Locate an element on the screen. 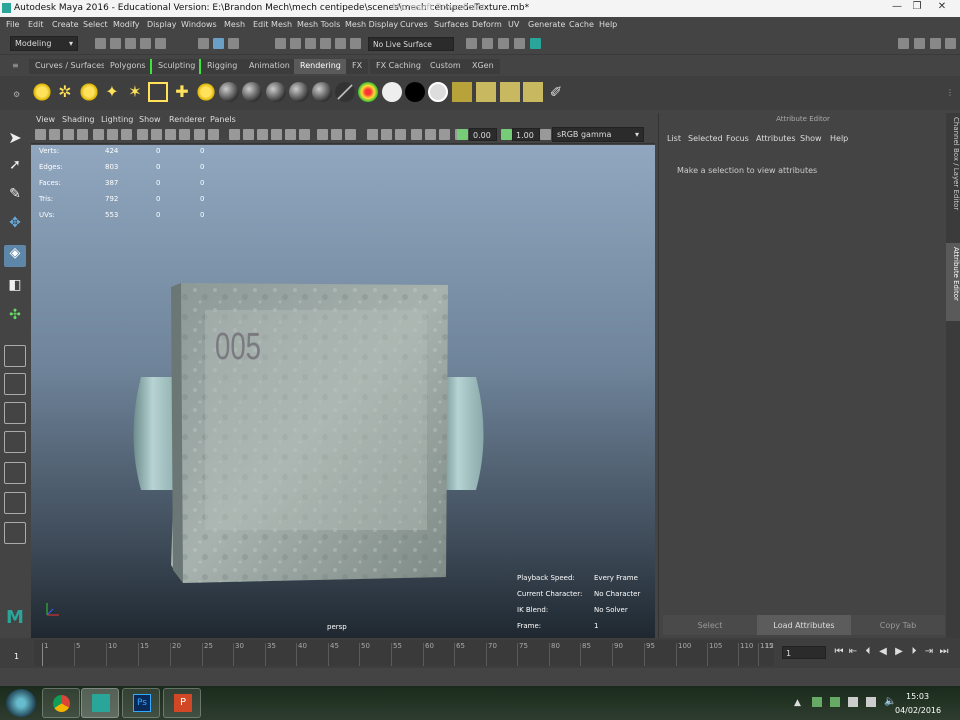 Image resolution: width=960 pixels, height=720 pixels. modeling-toolkit-icon is located at coordinates (903, 43).